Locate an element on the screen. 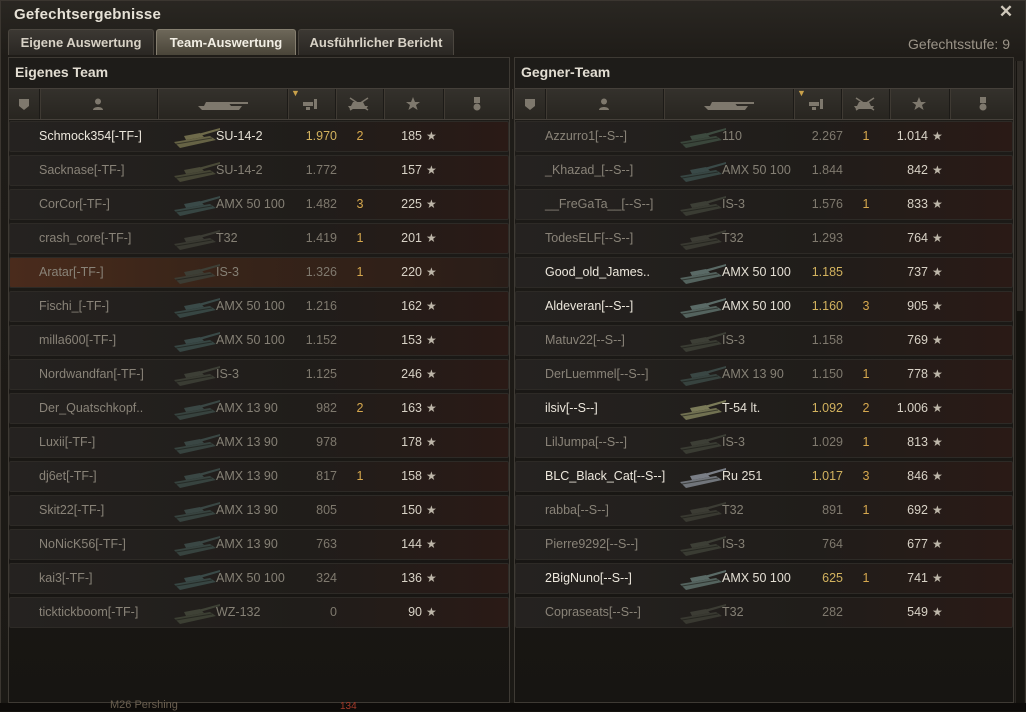 The width and height of the screenshot is (1026, 712). experience-value: 1.772 is located at coordinates (321, 170).